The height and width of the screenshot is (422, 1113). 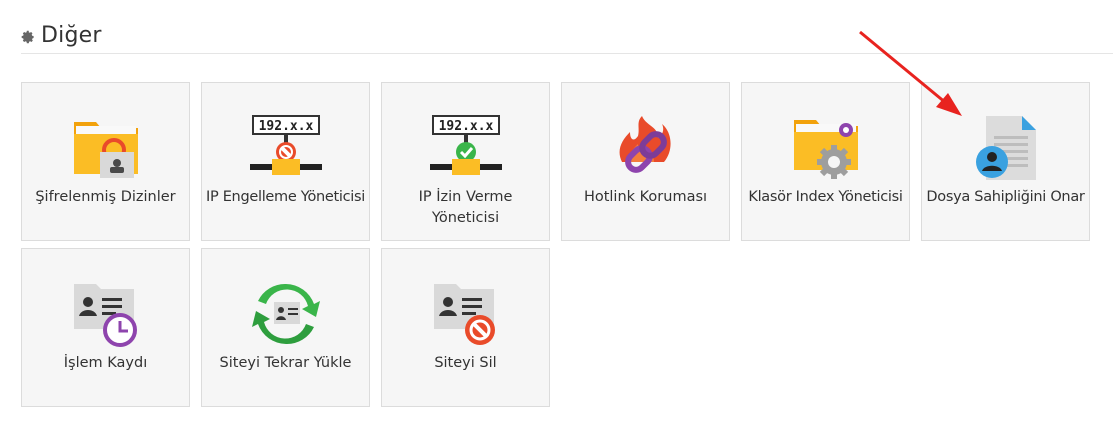 I want to click on tile-ip-blocker: 192.x.x IP Engelleme Yöneticisi, so click(x=285, y=161).